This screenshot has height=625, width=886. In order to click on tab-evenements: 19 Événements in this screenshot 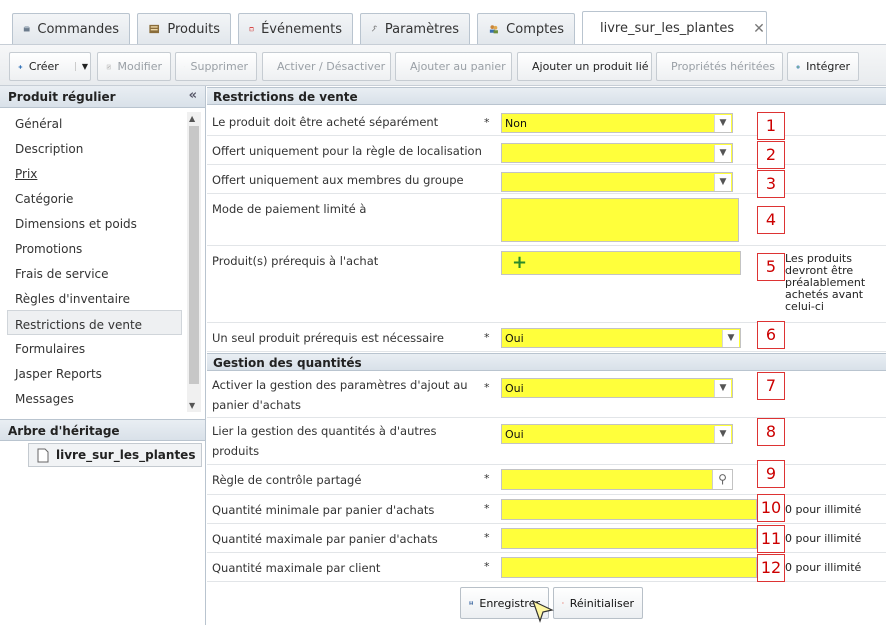, I will do `click(295, 28)`.